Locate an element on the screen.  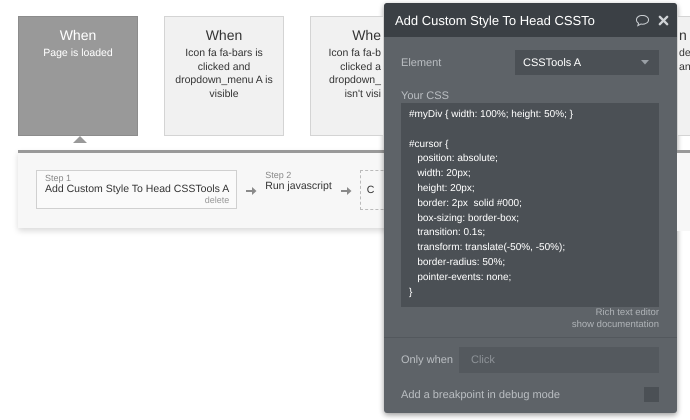
event-condition: an is located at coordinates (684, 67).